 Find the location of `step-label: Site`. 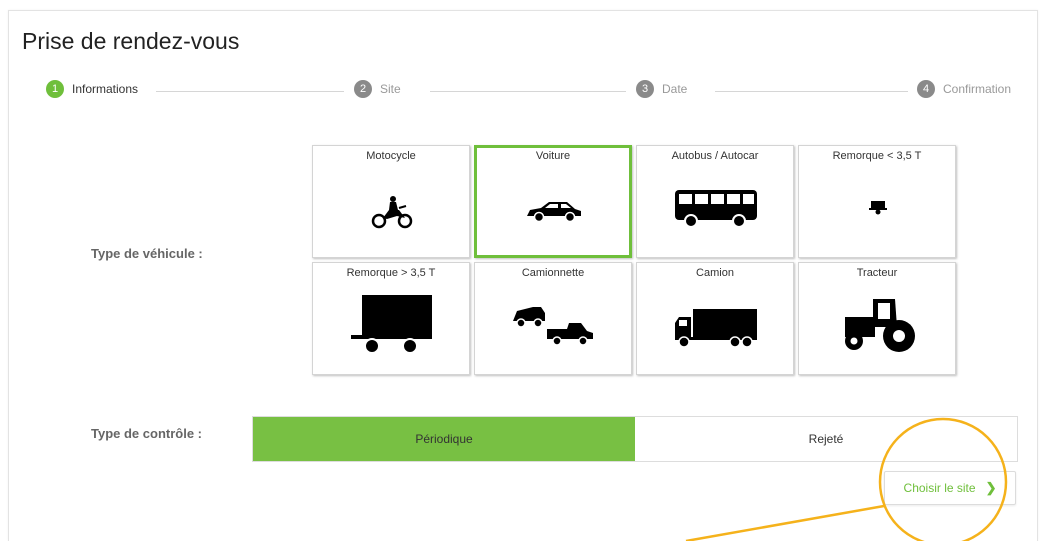

step-label: Site is located at coordinates (390, 89).